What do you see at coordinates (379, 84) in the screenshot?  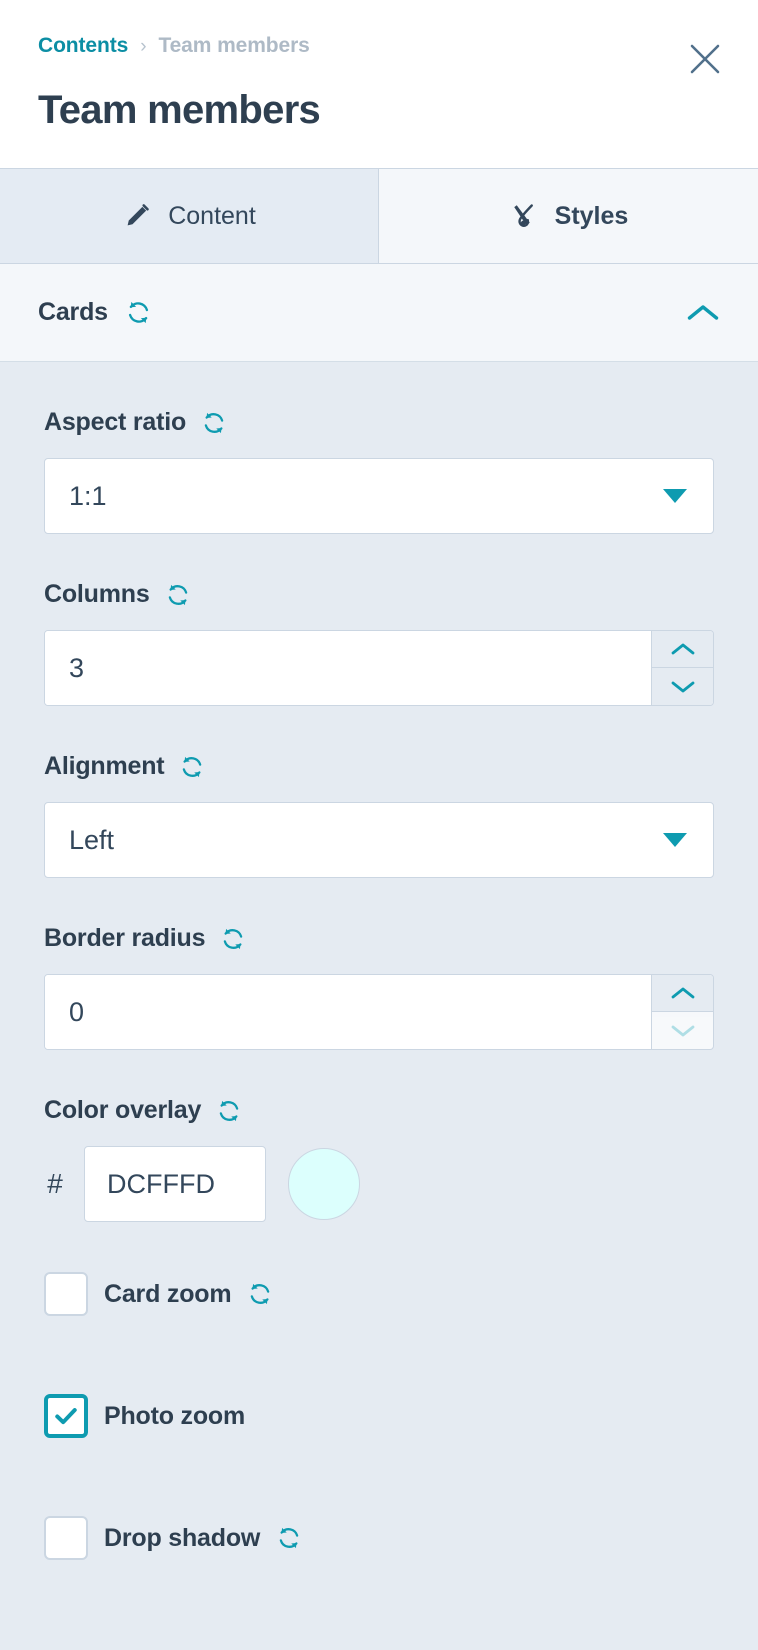 I see `panel-header: Contents › Team members Team members` at bounding box center [379, 84].